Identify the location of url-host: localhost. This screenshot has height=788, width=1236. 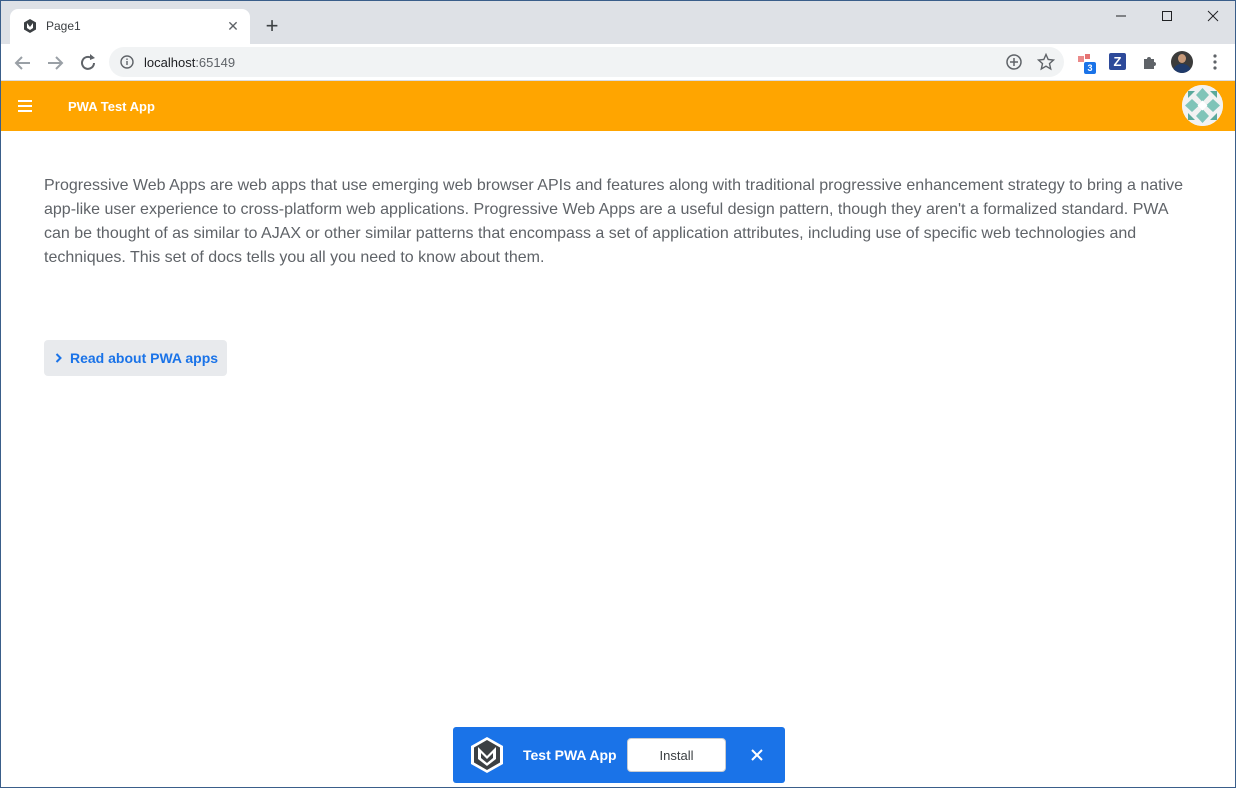
(170, 62).